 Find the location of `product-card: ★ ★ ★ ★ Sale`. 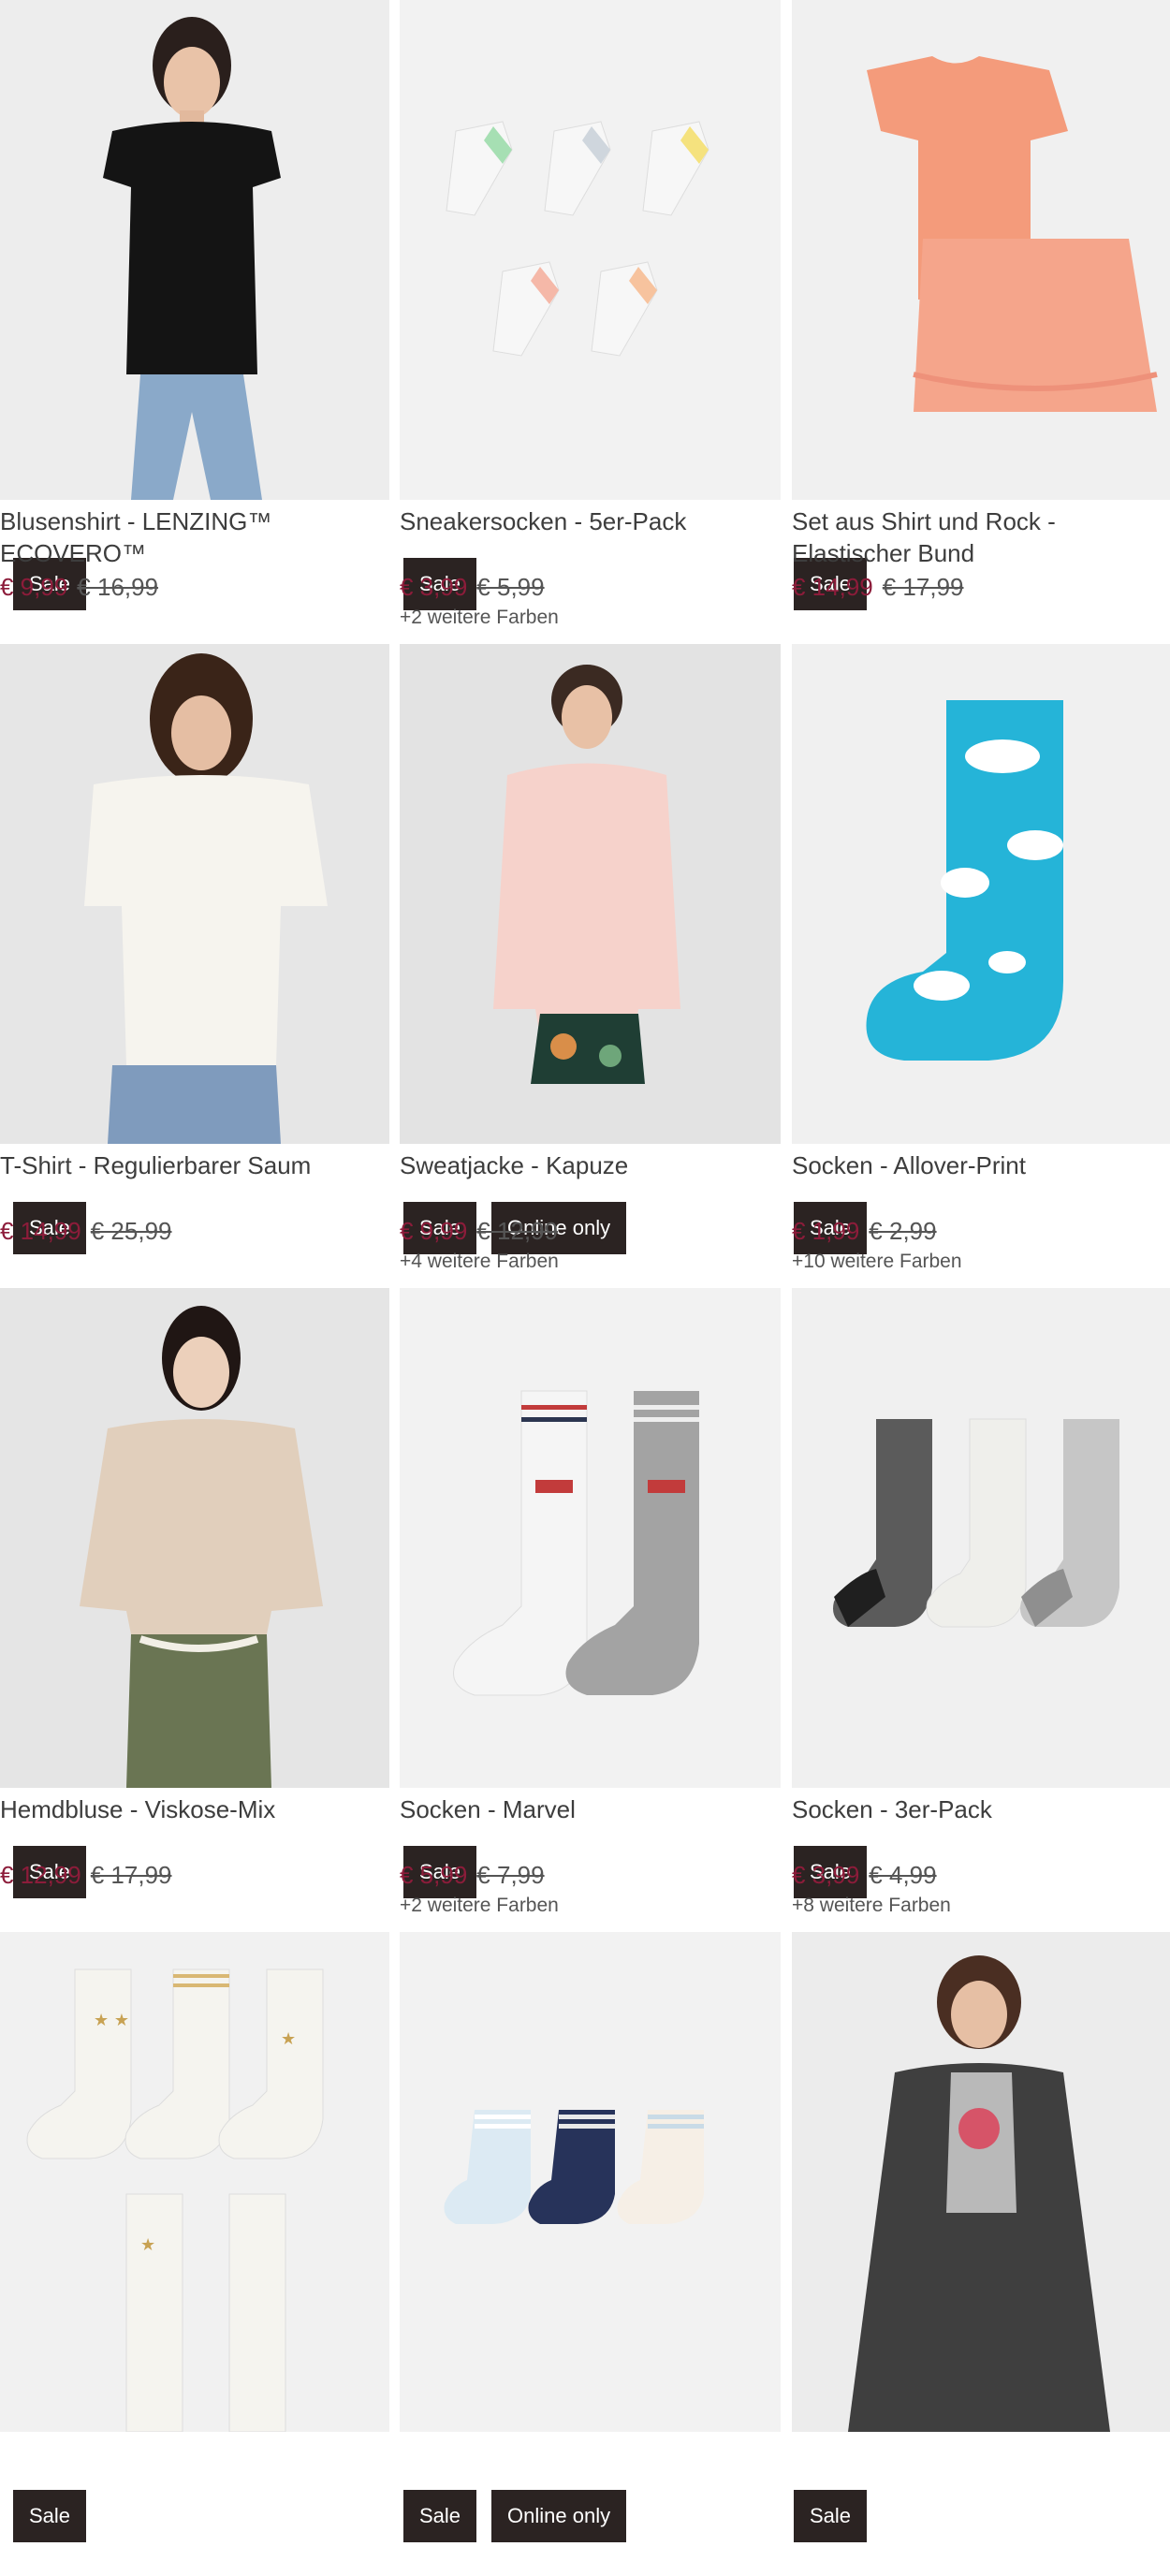

product-card: ★ ★ ★ ★ Sale is located at coordinates (195, 2254).